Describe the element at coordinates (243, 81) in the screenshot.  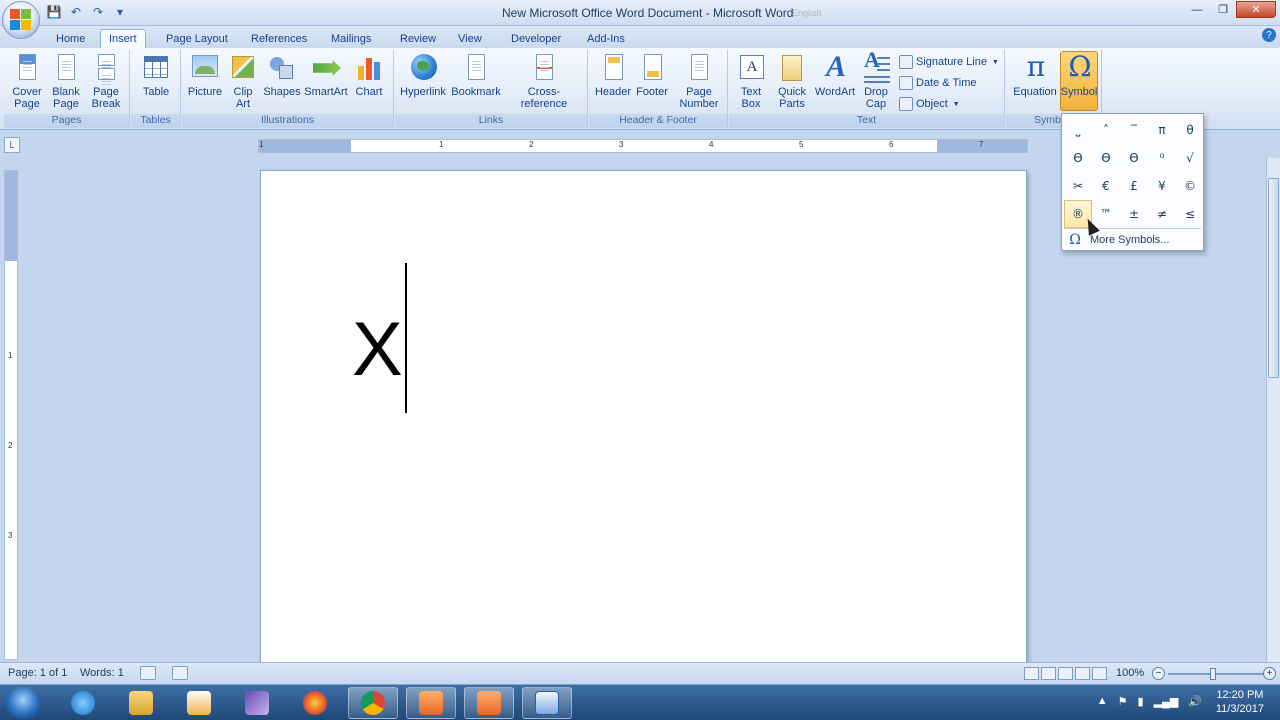
I see `clip-art-button: Clip Art` at that location.